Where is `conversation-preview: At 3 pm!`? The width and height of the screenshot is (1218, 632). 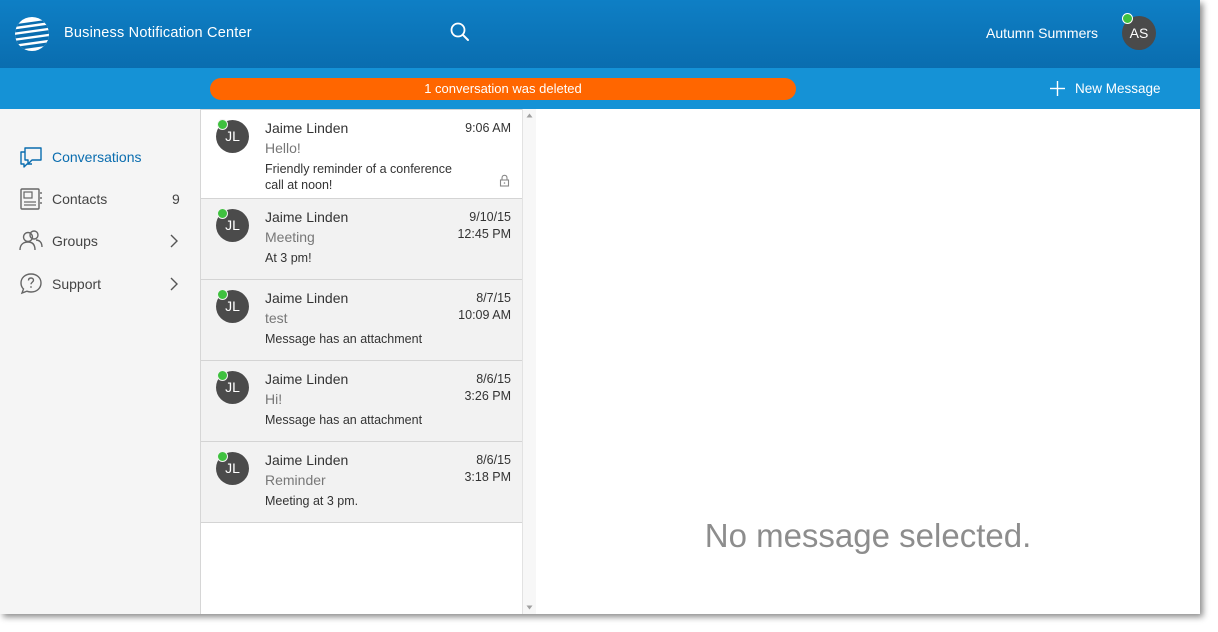
conversation-preview: At 3 pm! is located at coordinates (288, 258).